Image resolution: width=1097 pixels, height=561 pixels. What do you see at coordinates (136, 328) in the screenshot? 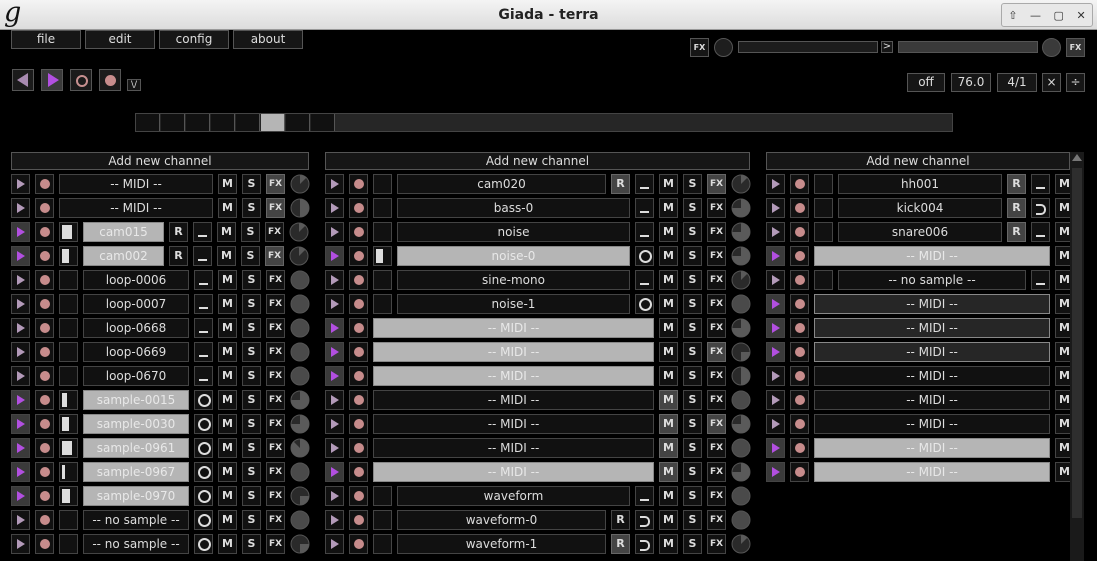
I see `channel-name-button: loop-0668` at bounding box center [136, 328].